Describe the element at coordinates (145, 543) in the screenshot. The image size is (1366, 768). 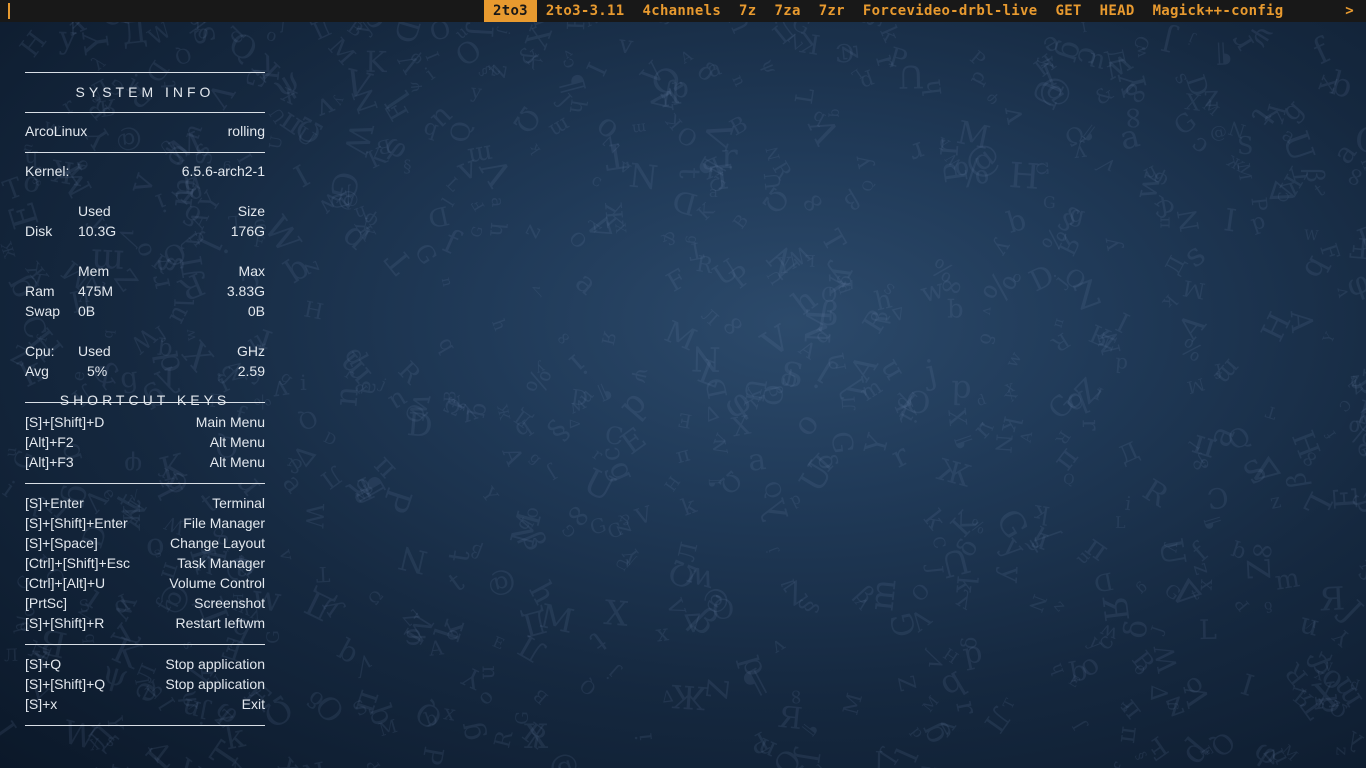
I see `shortcut-row: [S]+[Space] Change Layout` at that location.